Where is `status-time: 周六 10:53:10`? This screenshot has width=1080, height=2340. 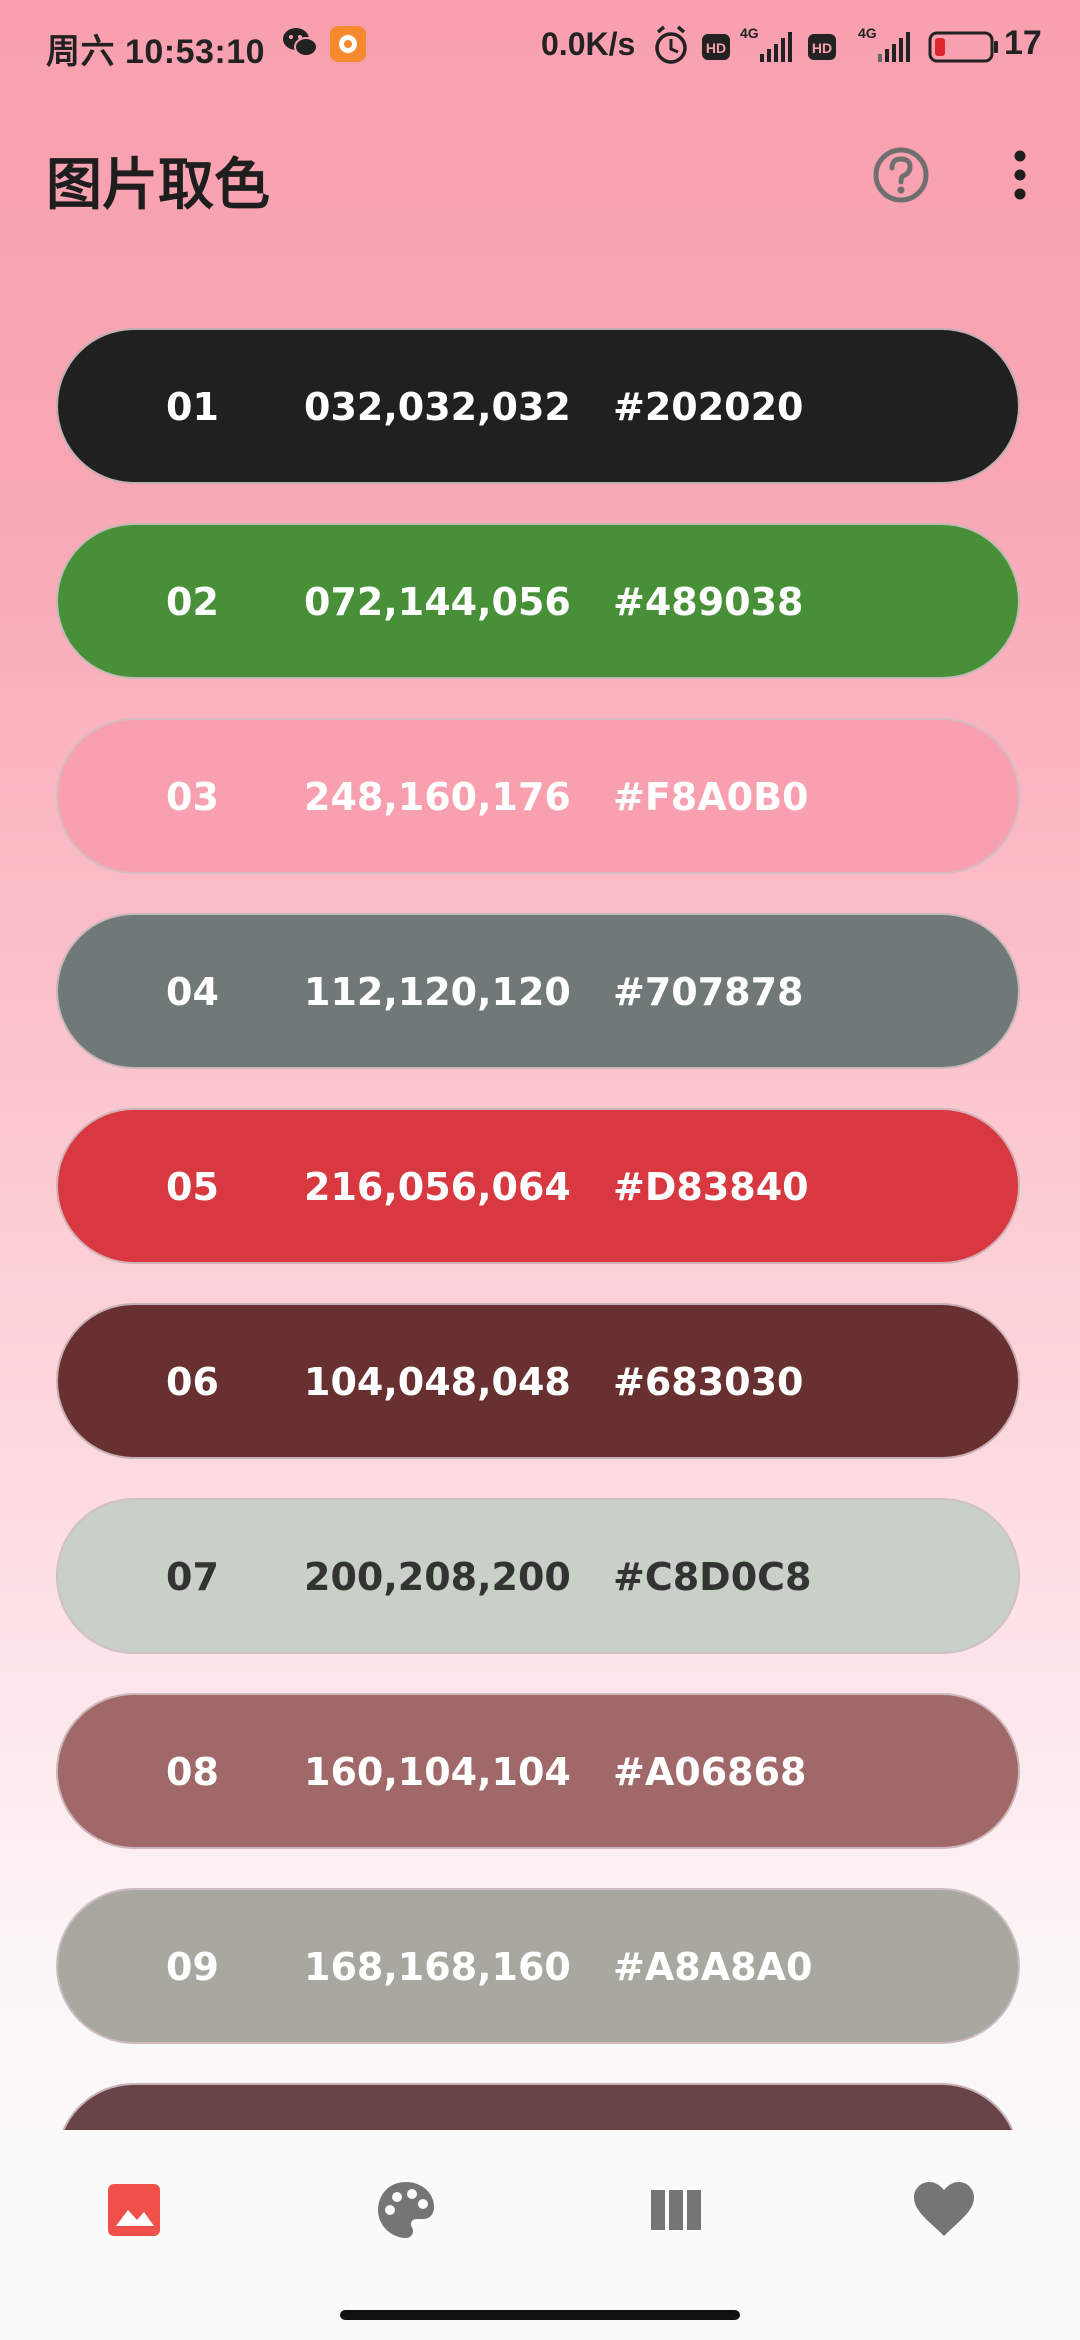
status-time: 周六 10:53:10 is located at coordinates (156, 52).